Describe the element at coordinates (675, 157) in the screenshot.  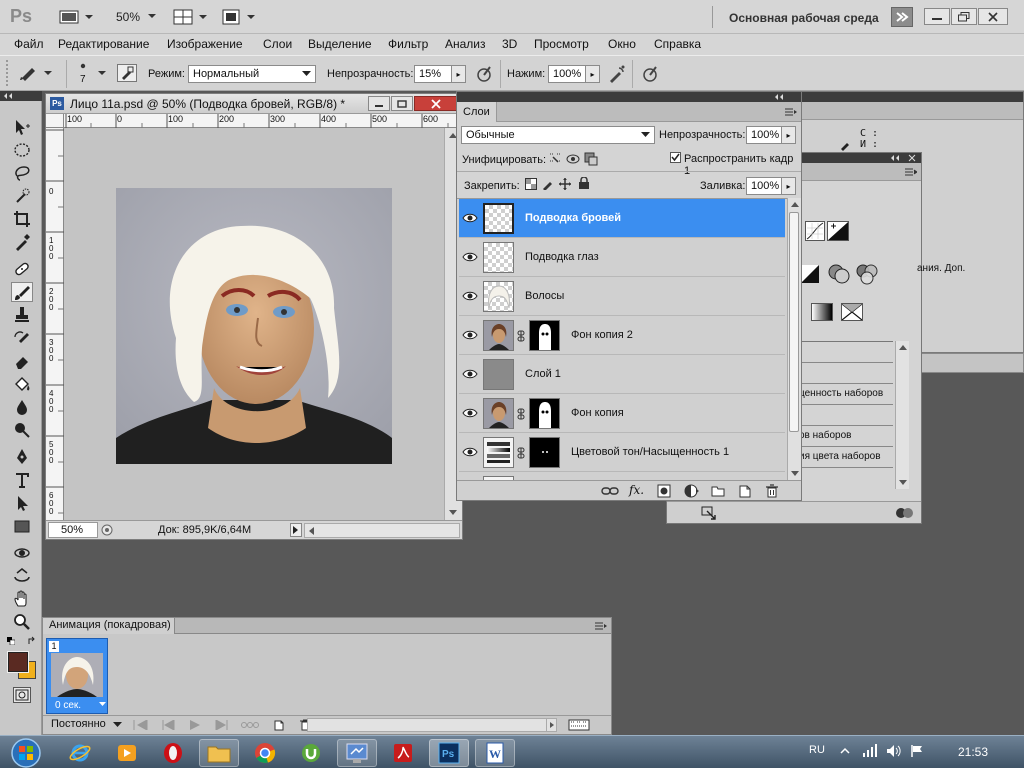
I see `propagate-checkbox` at that location.